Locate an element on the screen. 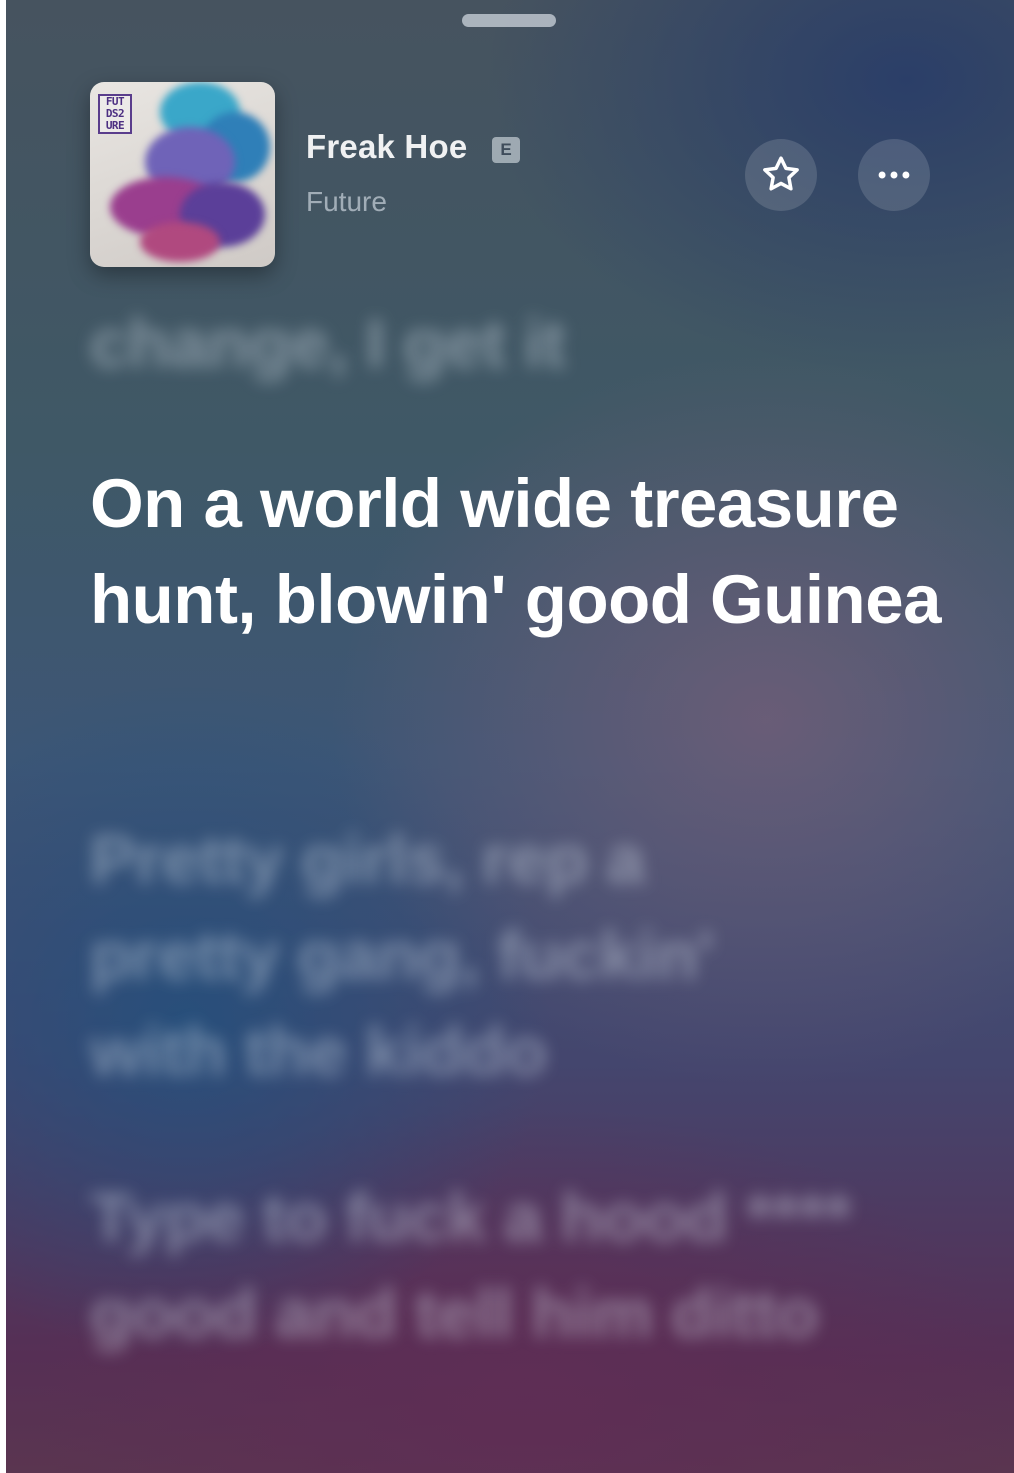 This screenshot has height=1473, width=1014. album-logo-text: FUT DS2 URE is located at coordinates (115, 114).